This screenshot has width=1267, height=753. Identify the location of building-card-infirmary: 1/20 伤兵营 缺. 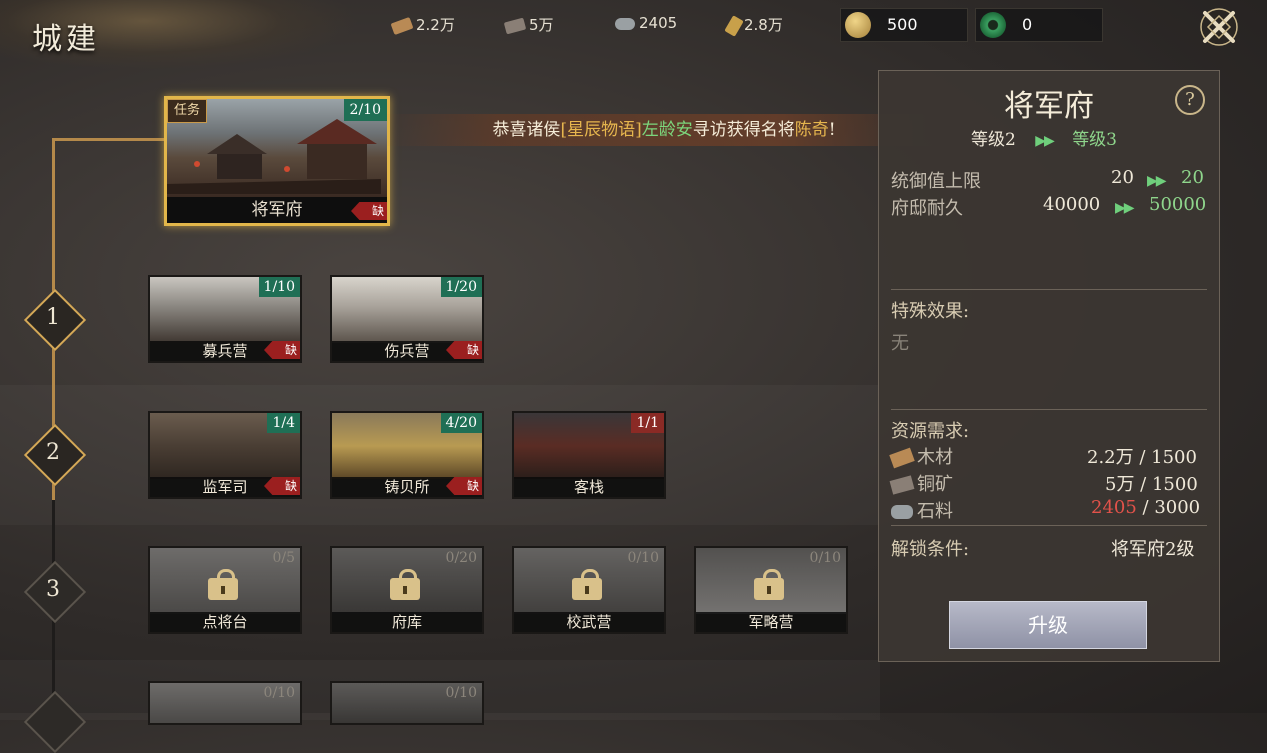
(407, 319).